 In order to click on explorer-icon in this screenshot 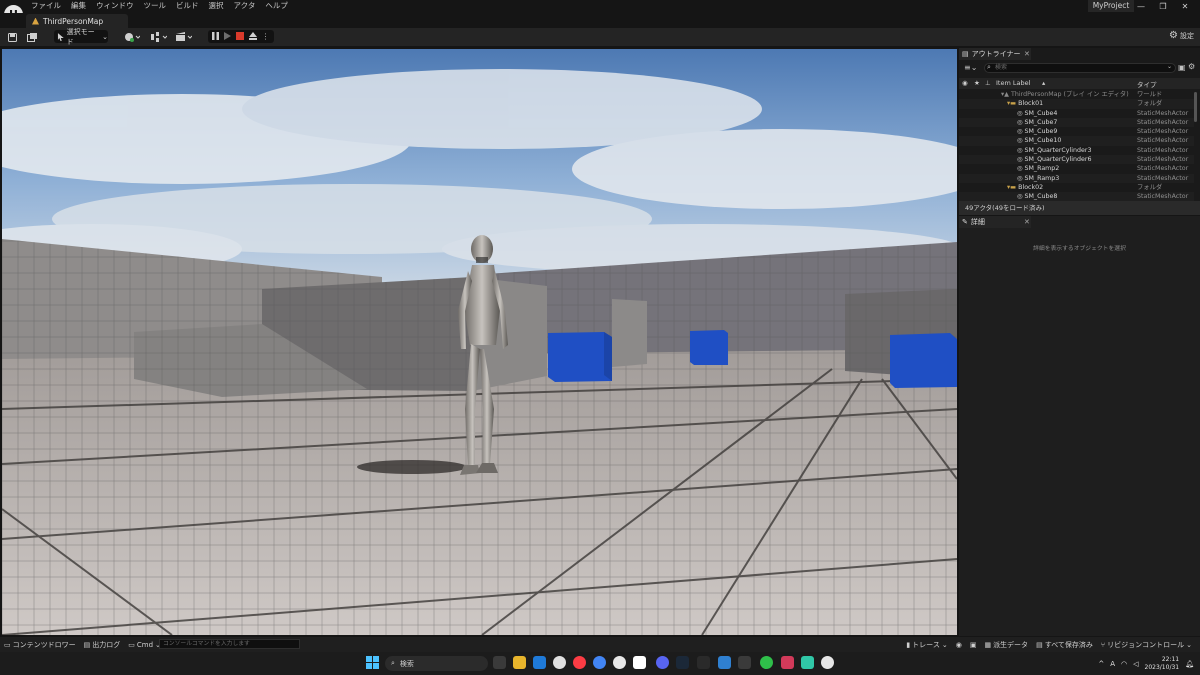, I will do `click(744, 662)`.